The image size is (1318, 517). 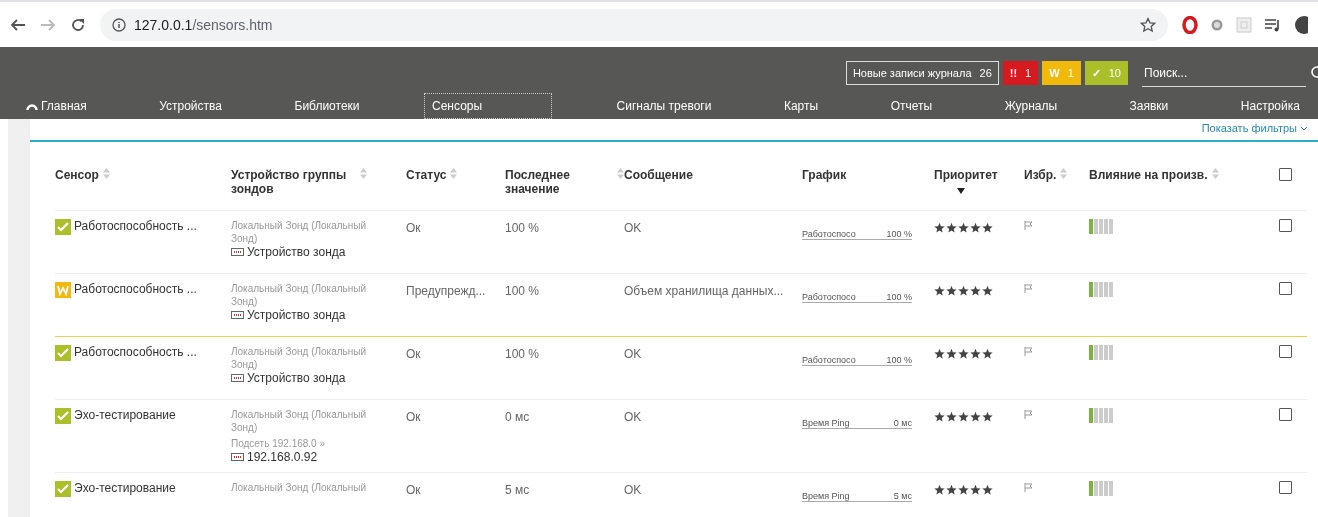 What do you see at coordinates (857, 491) in the screenshot?
I see `mini-graph: Время Ping 5 мс` at bounding box center [857, 491].